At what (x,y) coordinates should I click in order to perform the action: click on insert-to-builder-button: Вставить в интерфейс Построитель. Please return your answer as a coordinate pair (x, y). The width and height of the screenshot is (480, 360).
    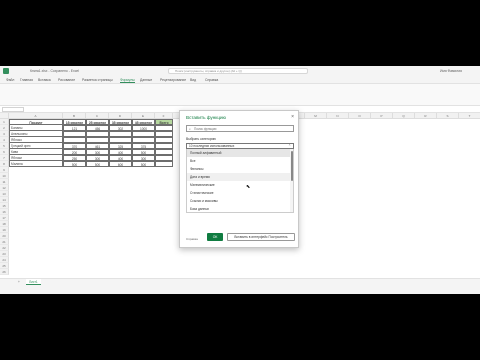
    Looking at the image, I should click on (261, 237).